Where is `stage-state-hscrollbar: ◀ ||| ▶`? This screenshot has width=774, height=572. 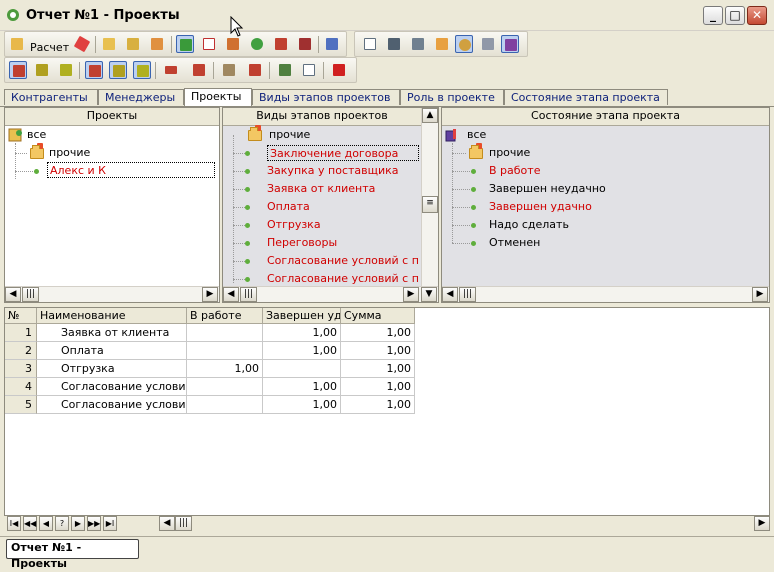 stage-state-hscrollbar: ◀ ||| ▶ is located at coordinates (605, 294).